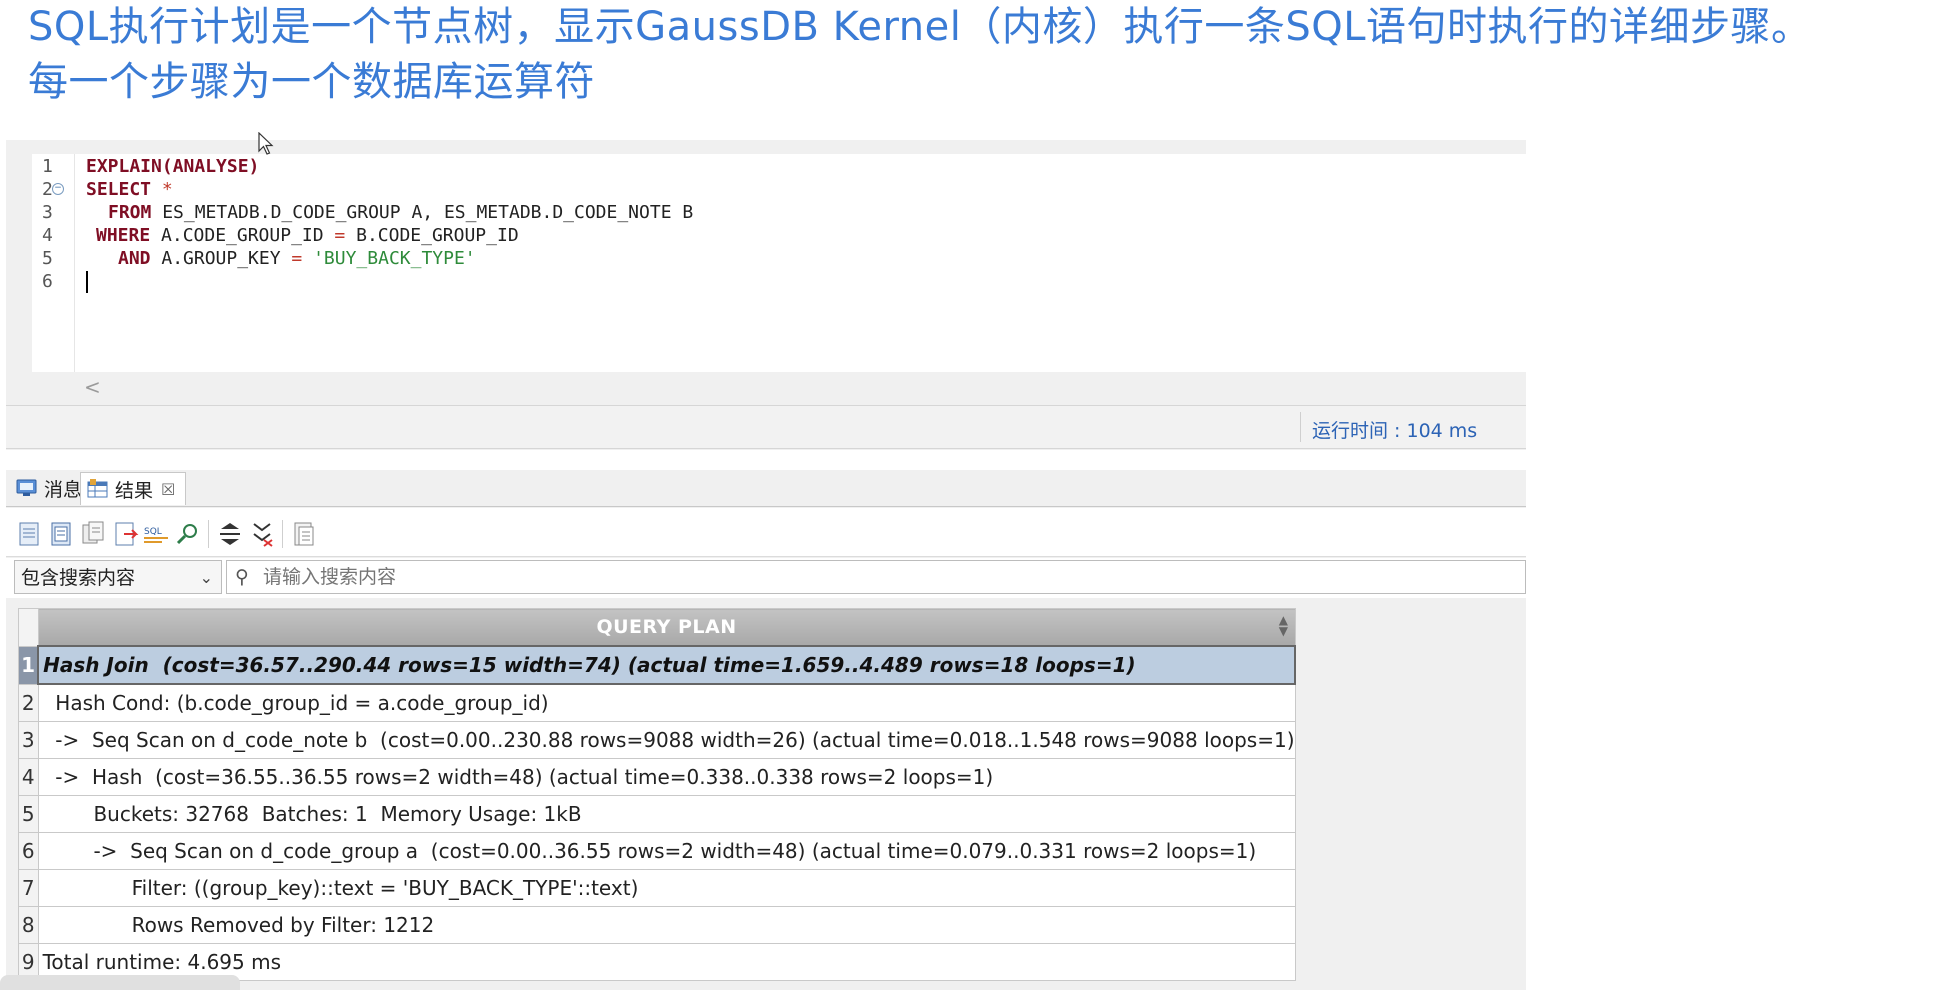 This screenshot has width=1945, height=990. I want to click on sql-keyword: WHERE, so click(123, 235).